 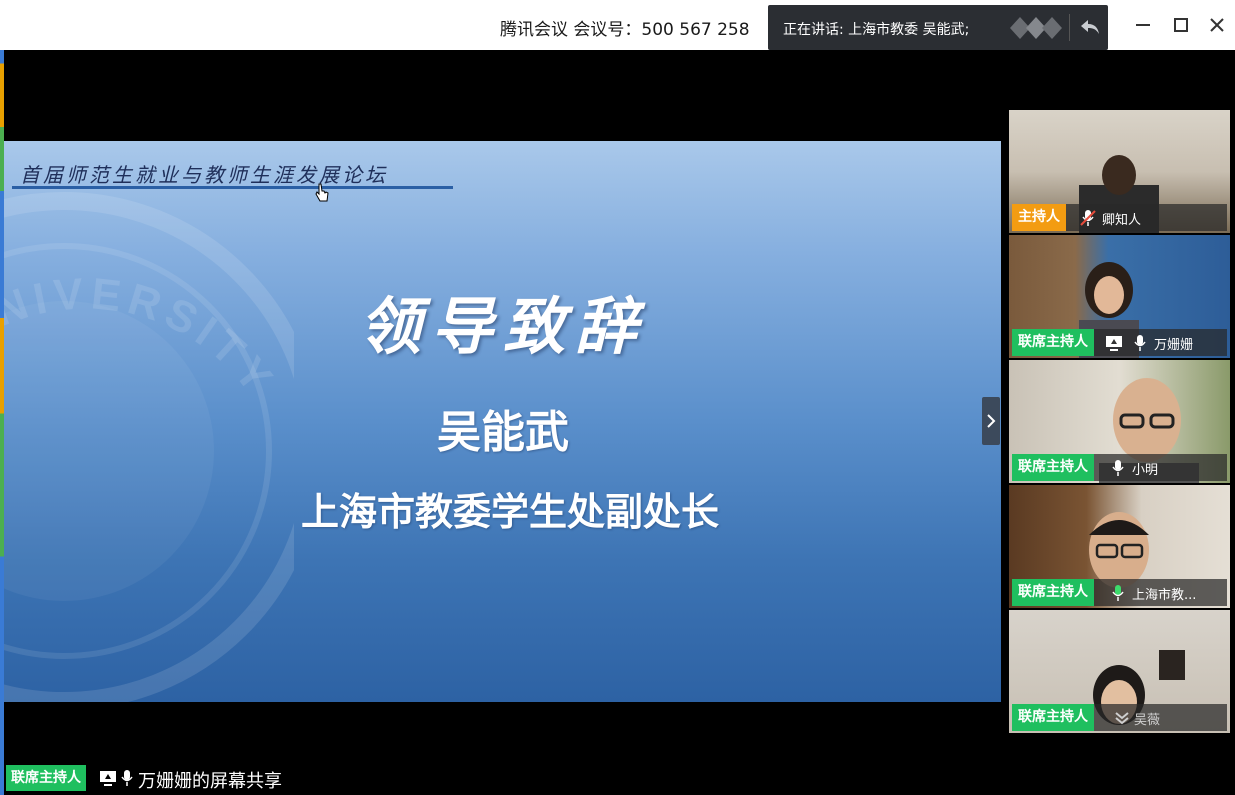 What do you see at coordinates (1039, 217) in the screenshot?
I see `host-badge: 主持人` at bounding box center [1039, 217].